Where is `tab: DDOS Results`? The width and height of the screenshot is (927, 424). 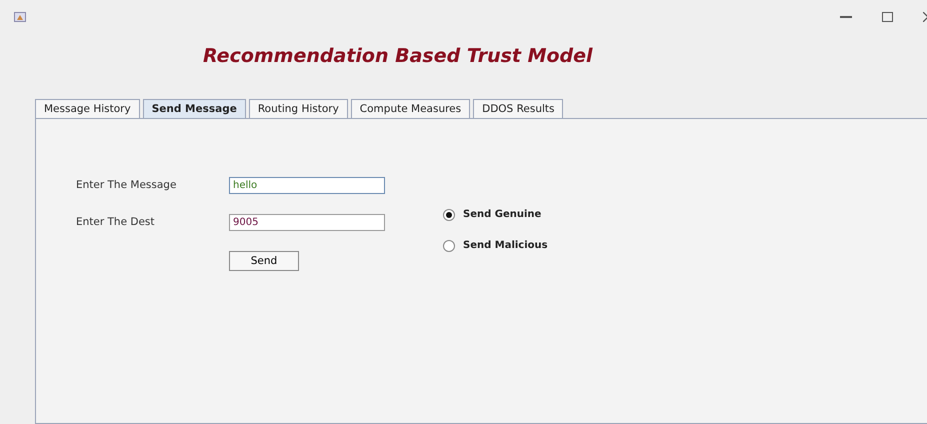
tab: DDOS Results is located at coordinates (518, 108).